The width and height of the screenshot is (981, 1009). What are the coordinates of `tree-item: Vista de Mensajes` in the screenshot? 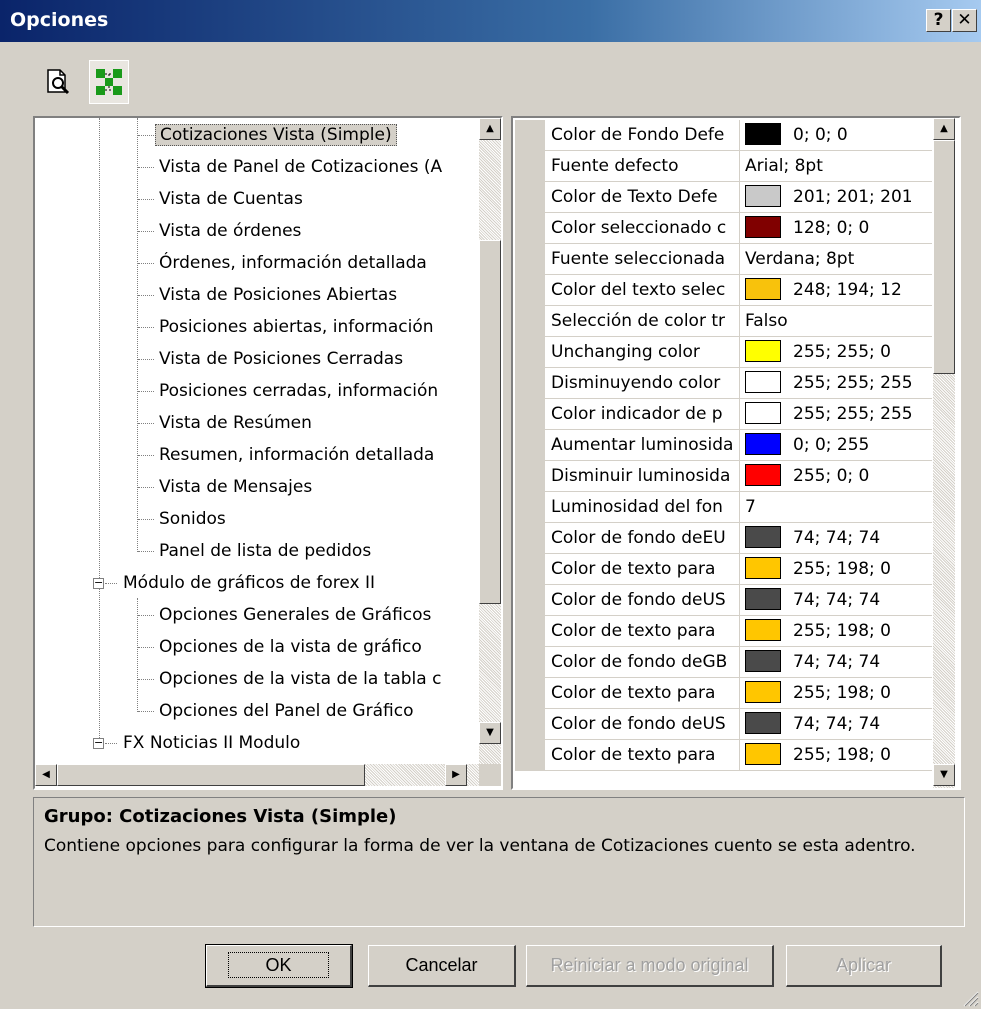 It's located at (317, 487).